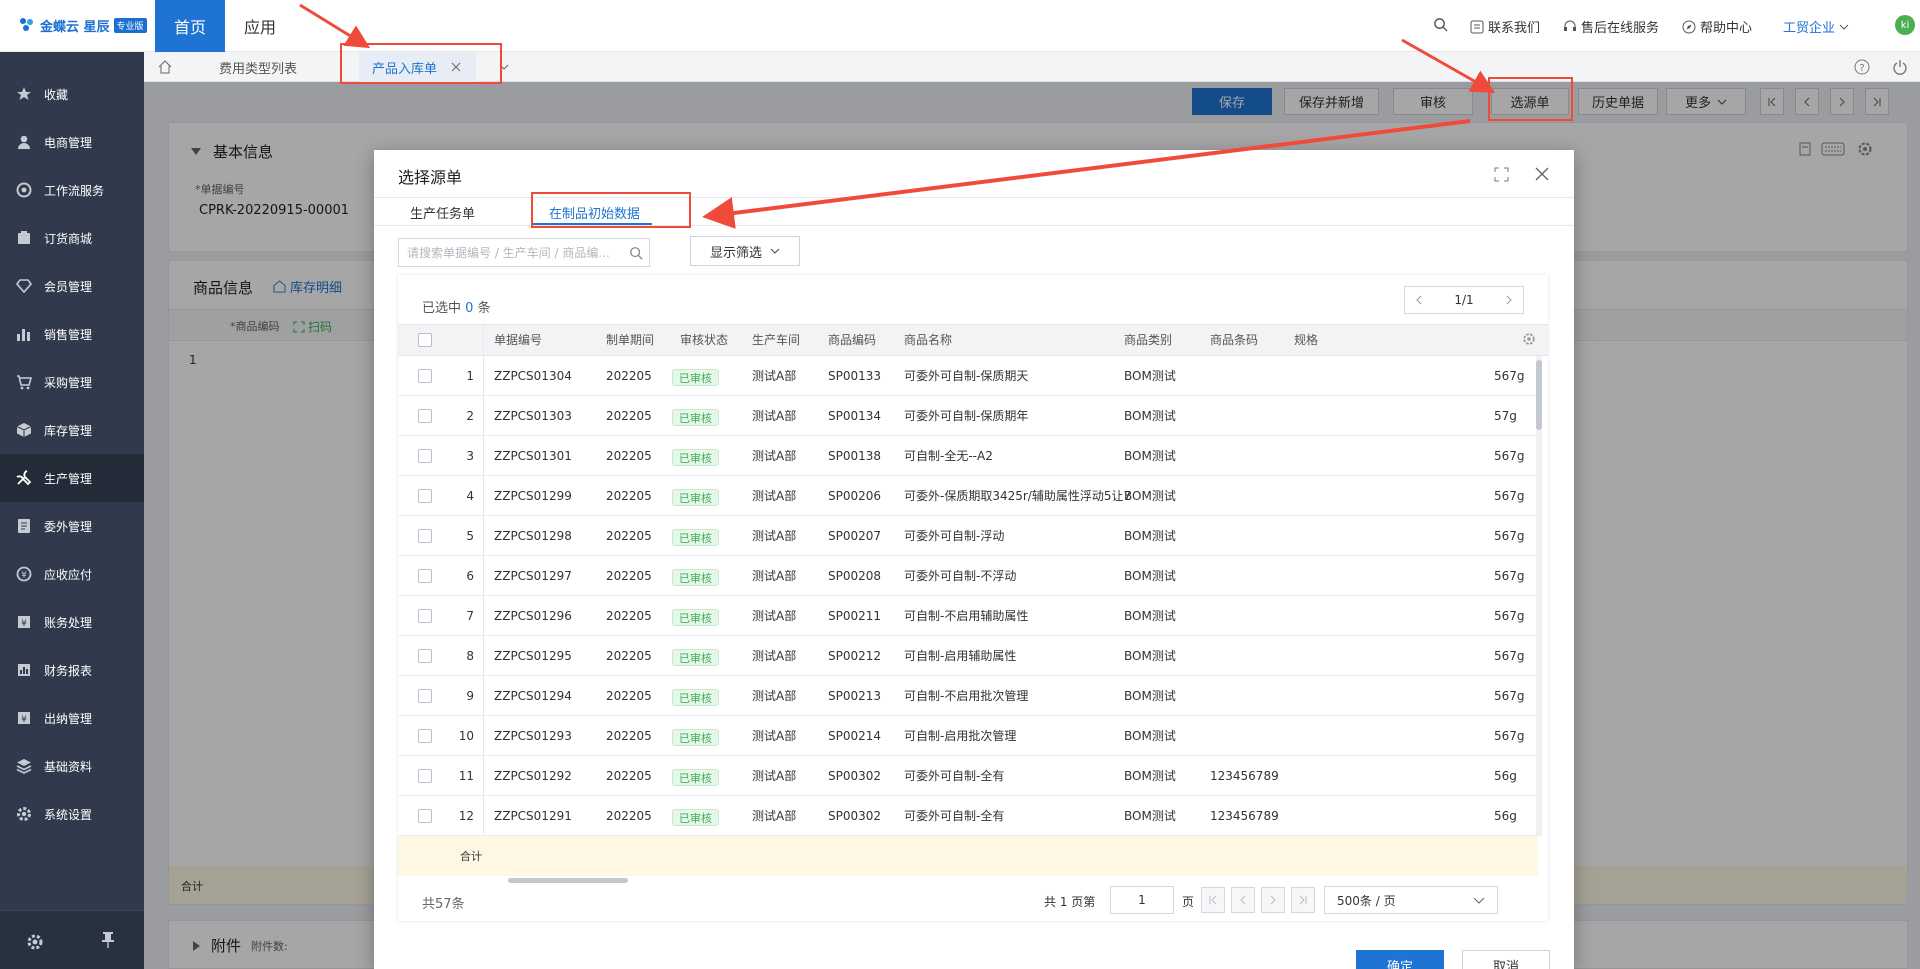 Image resolution: width=1920 pixels, height=969 pixels. What do you see at coordinates (897, 116) in the screenshot?
I see `annotation-arrows` at bounding box center [897, 116].